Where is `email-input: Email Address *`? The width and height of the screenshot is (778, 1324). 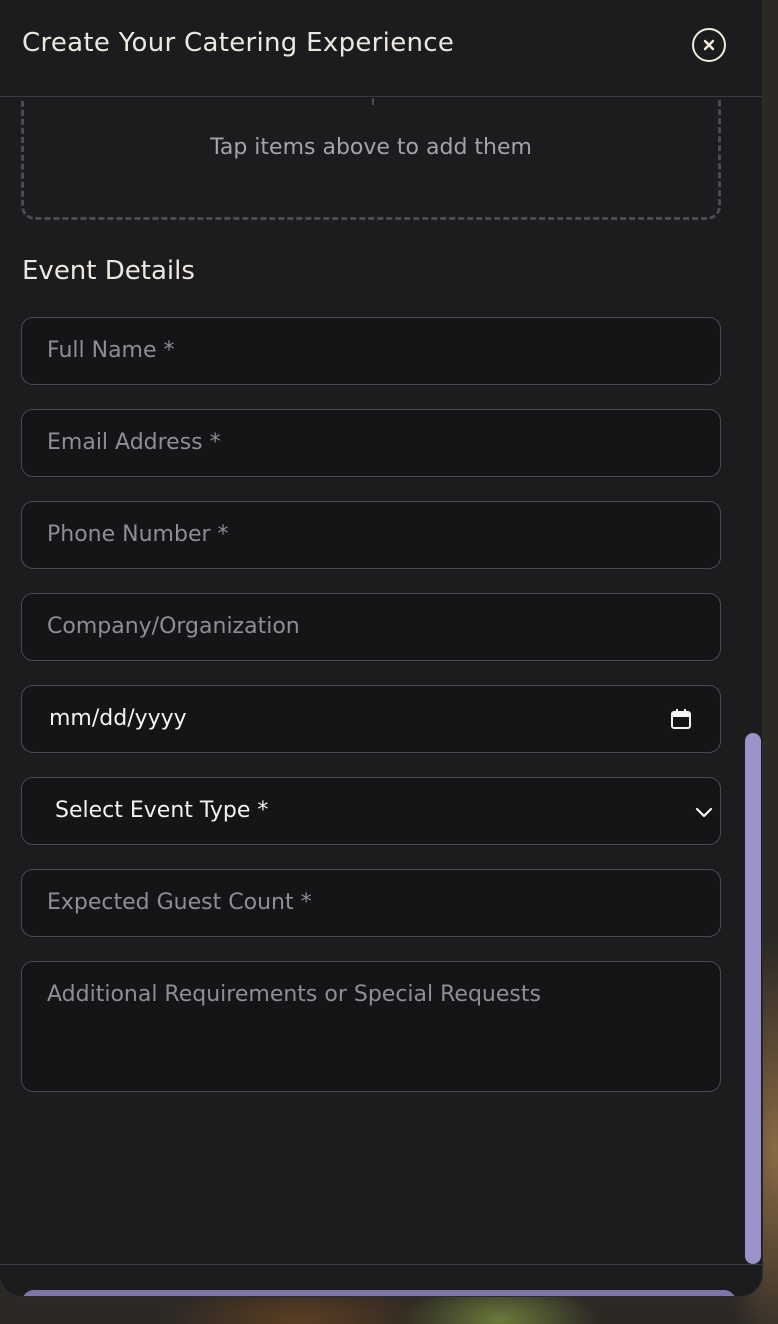 email-input: Email Address * is located at coordinates (371, 443).